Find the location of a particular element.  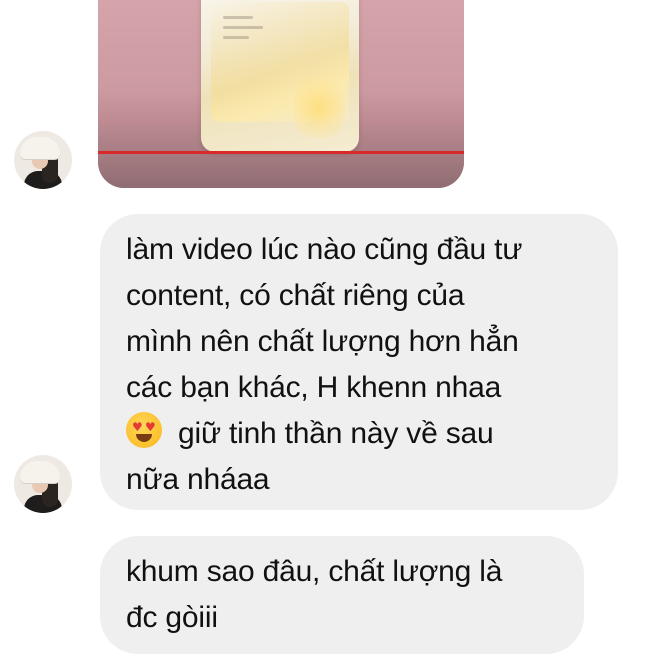

video-progress-line is located at coordinates (281, 152).